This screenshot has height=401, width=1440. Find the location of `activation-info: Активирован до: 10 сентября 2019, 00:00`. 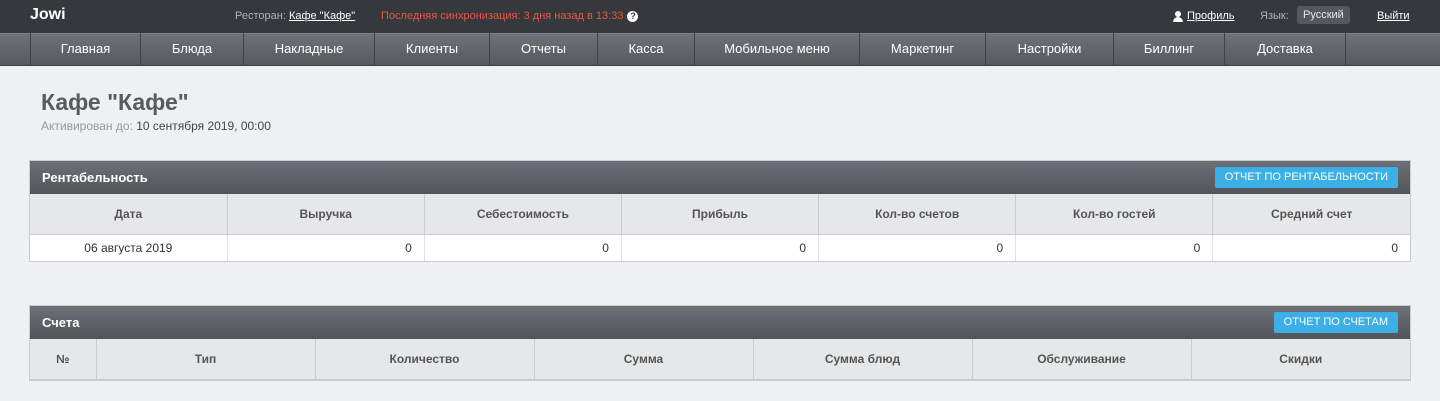

activation-info: Активирован до: 10 сентября 2019, 00:00 is located at coordinates (156, 126).